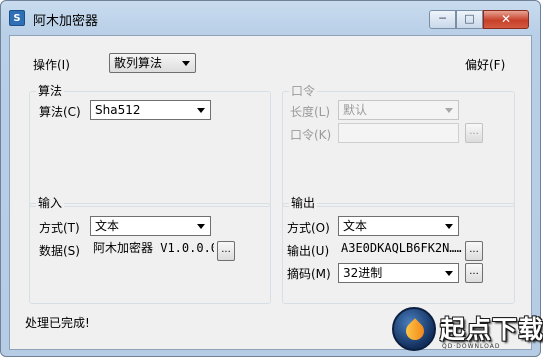  Describe the element at coordinates (17, 18) in the screenshot. I see `app-icon: S` at that location.